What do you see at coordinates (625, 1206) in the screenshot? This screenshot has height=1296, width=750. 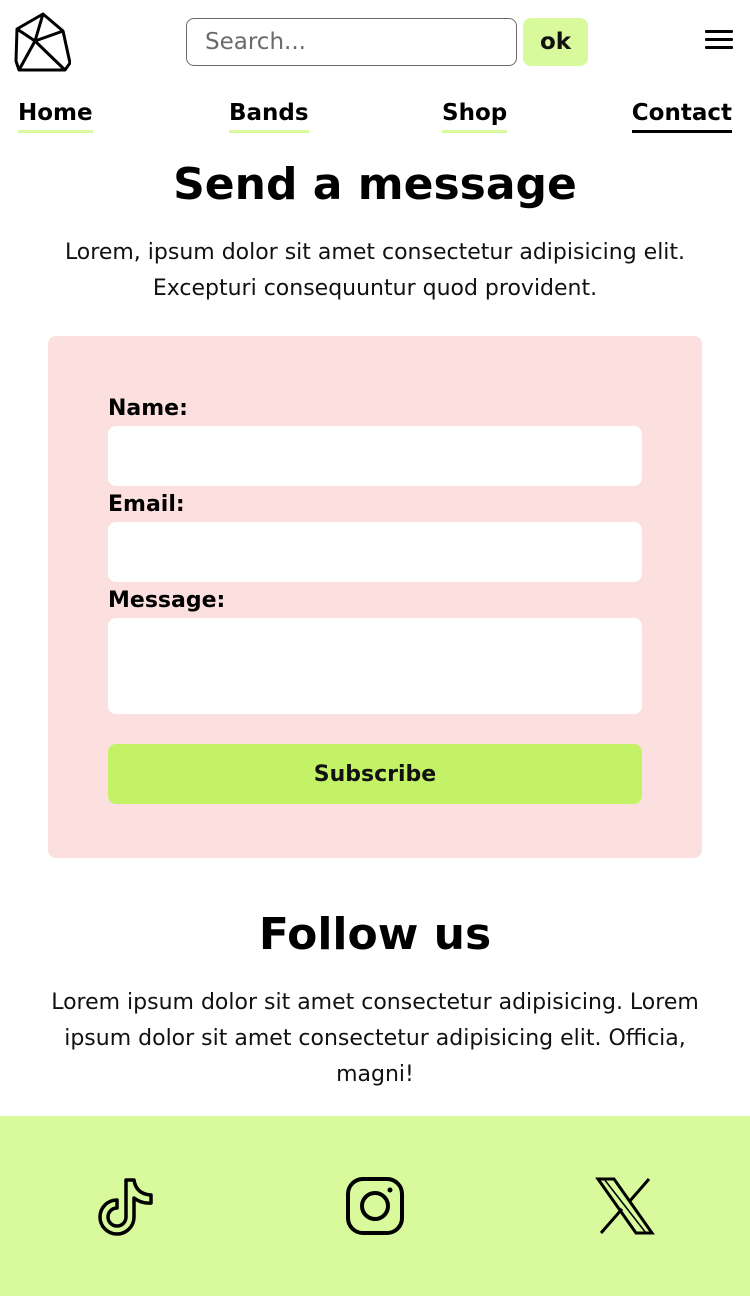 I see `x-icon` at bounding box center [625, 1206].